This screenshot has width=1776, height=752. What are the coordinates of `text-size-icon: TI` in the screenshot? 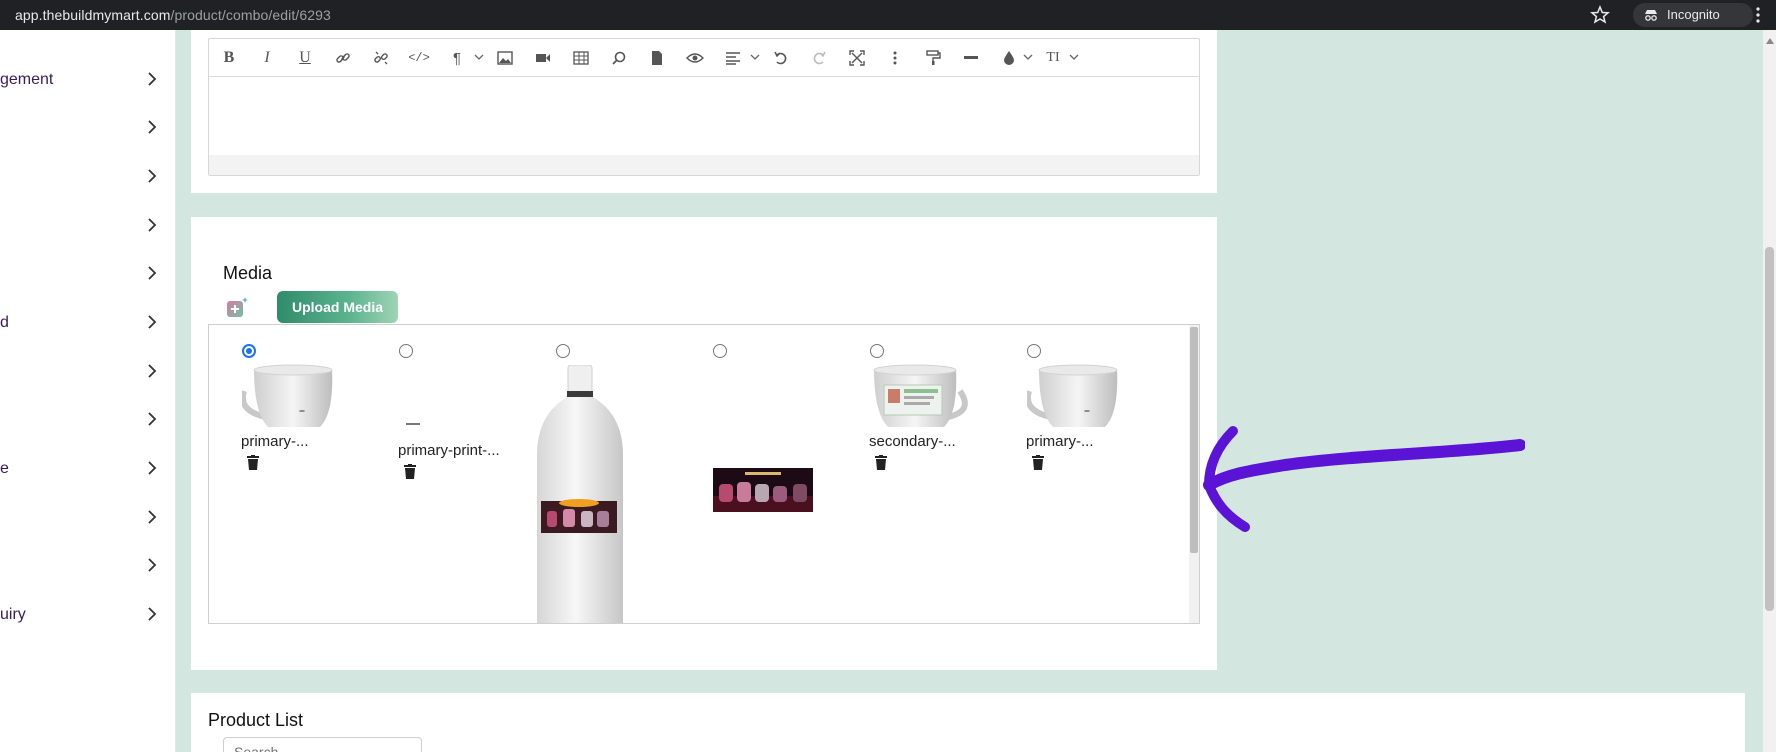 It's located at (1053, 58).